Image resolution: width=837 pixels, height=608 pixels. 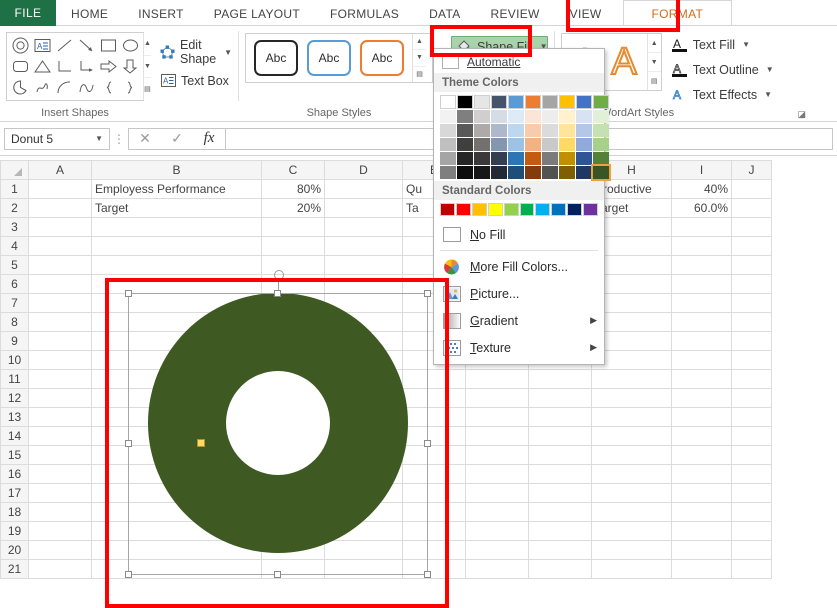 I want to click on theme-color-swatch-r2c9, so click(x=601, y=130).